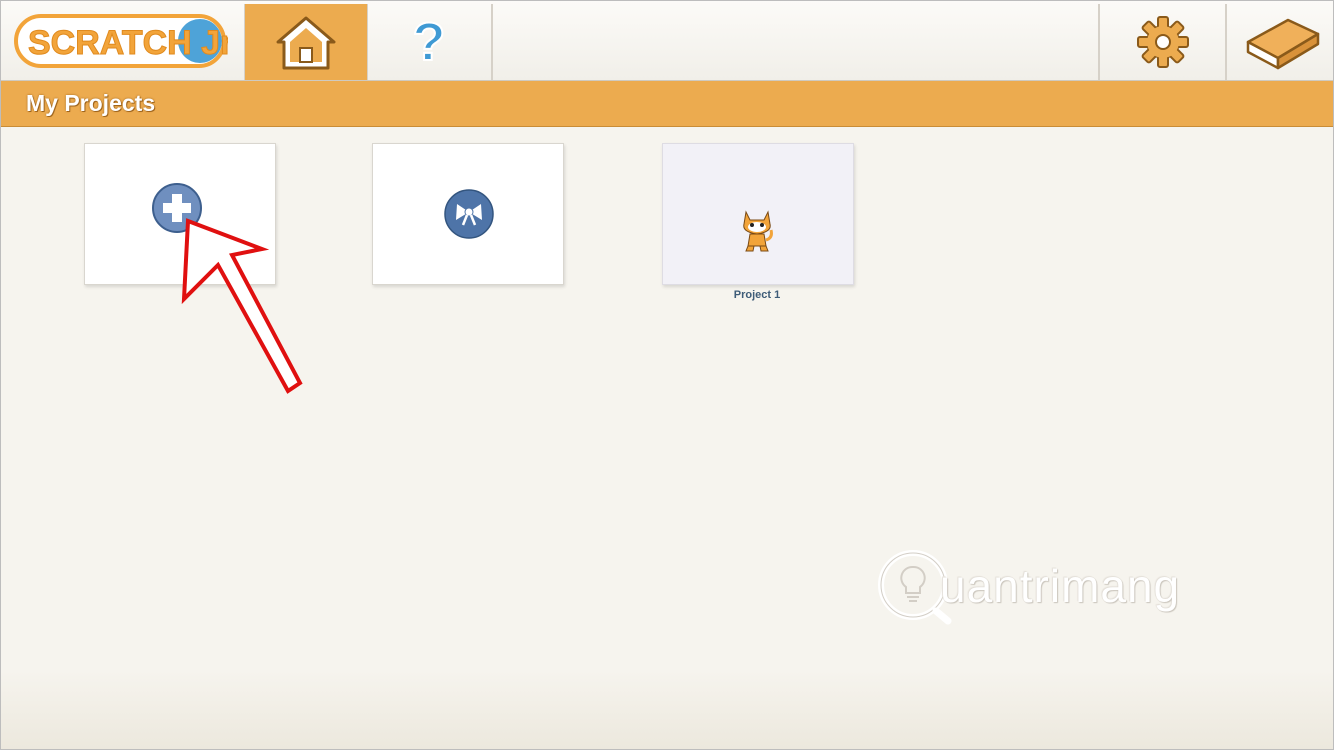 The image size is (1334, 750). Describe the element at coordinates (667, 104) in the screenshot. I see `section-header: My Projects` at that location.